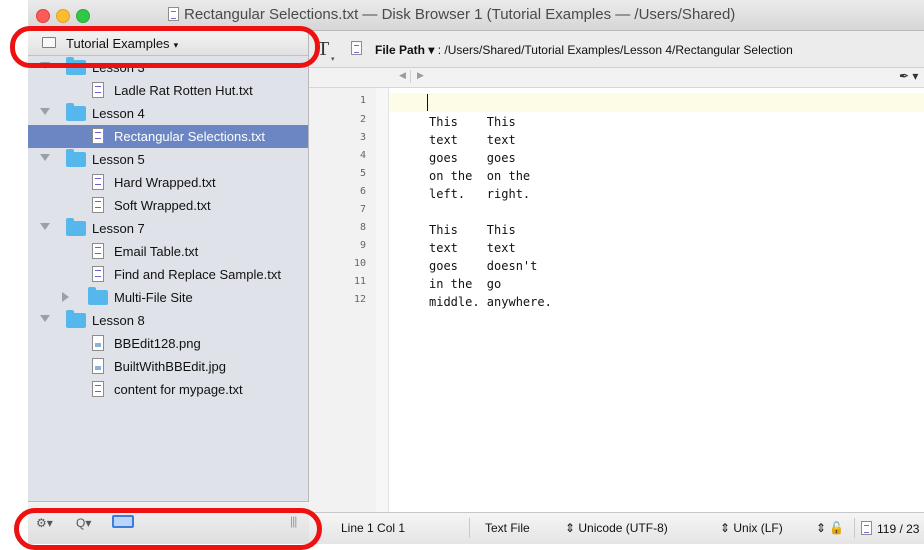  What do you see at coordinates (420, 75) in the screenshot?
I see `forward-arrow-icon: ▶` at bounding box center [420, 75].